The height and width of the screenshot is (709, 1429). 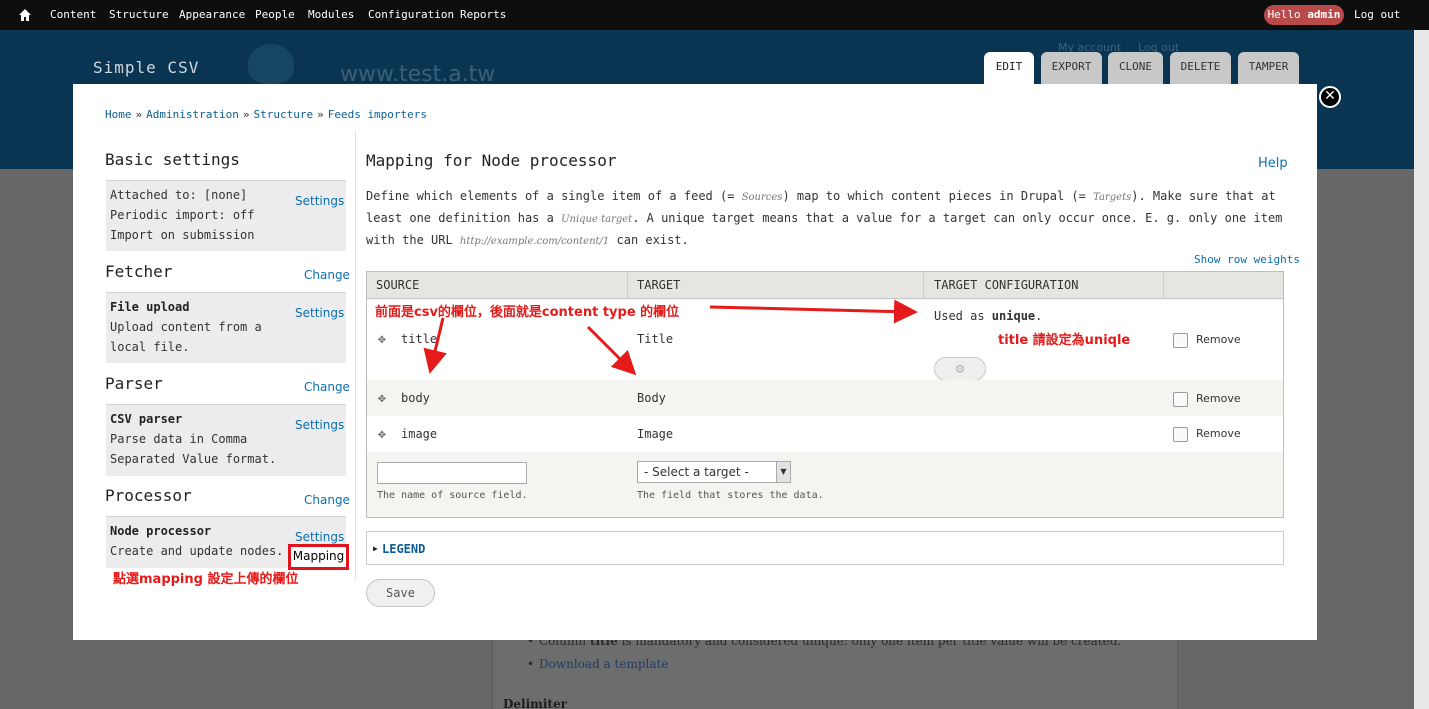 I want to click on annotation-arrows, so click(x=670, y=337).